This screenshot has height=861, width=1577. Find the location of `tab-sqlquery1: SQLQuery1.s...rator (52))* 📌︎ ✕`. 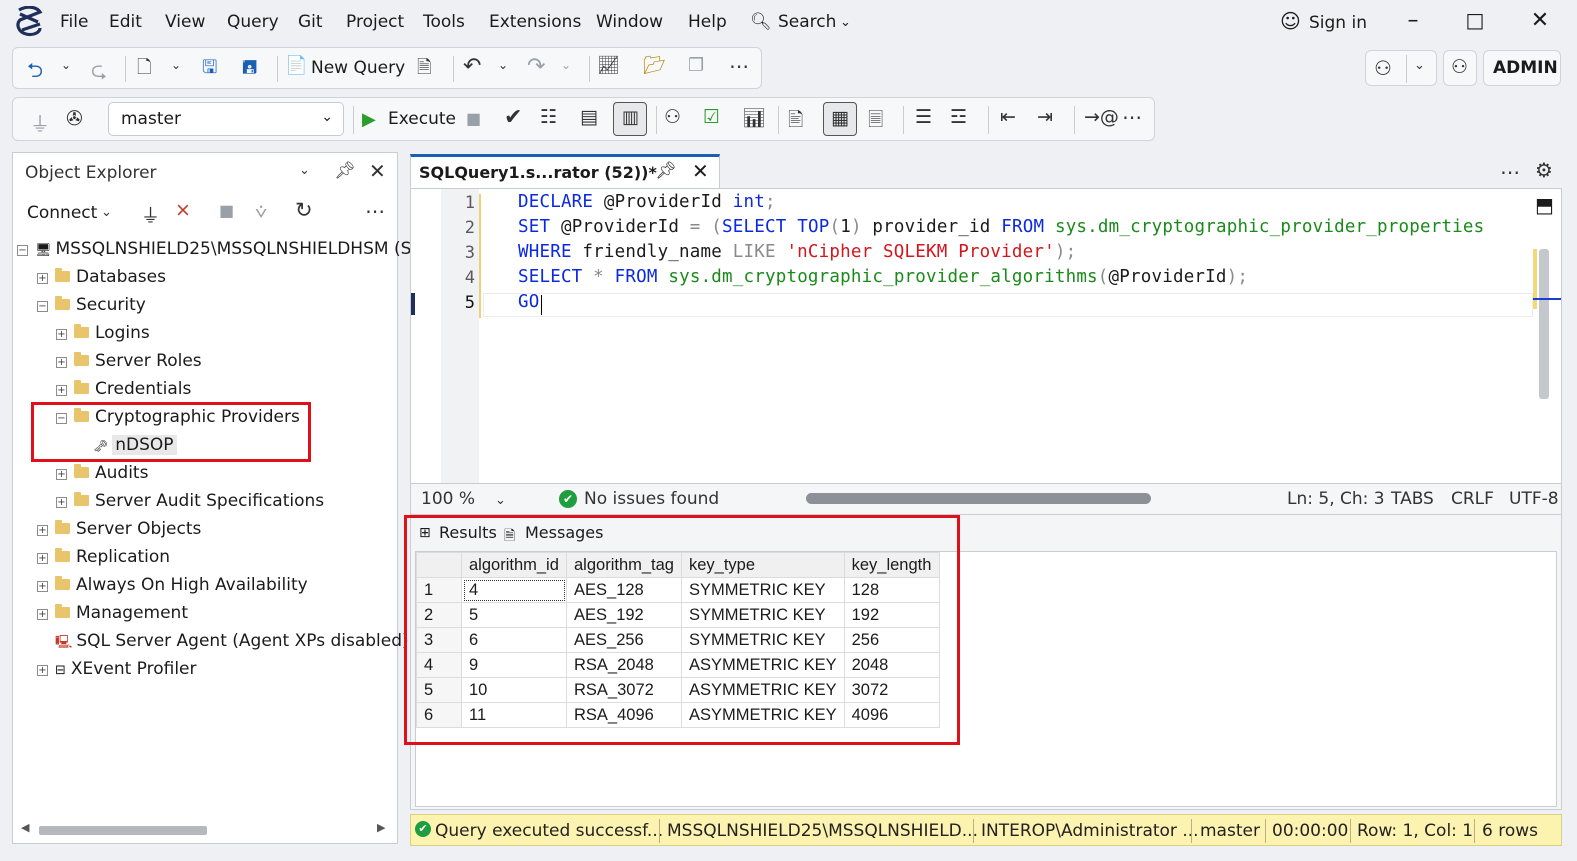

tab-sqlquery1: SQLQuery1.s...rator (52))* 📌︎ ✕ is located at coordinates (565, 171).